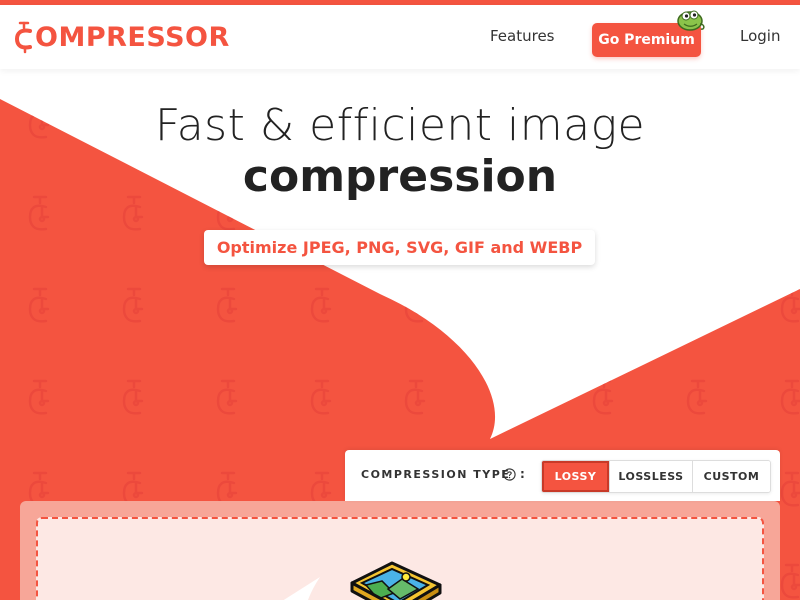  What do you see at coordinates (731, 476) in the screenshot?
I see `custom-option: CUSTOM` at bounding box center [731, 476].